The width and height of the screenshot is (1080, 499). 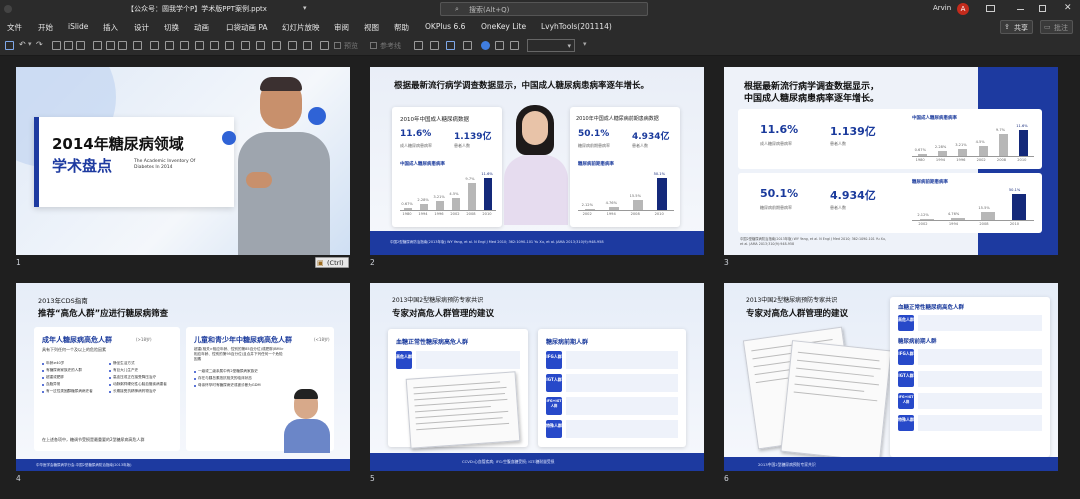 What do you see at coordinates (522, 86) in the screenshot?
I see `slide2-heading: 根据最新流行病学调查数据显示，中国成人糖尿病患病率逐年增长。` at bounding box center [522, 86].